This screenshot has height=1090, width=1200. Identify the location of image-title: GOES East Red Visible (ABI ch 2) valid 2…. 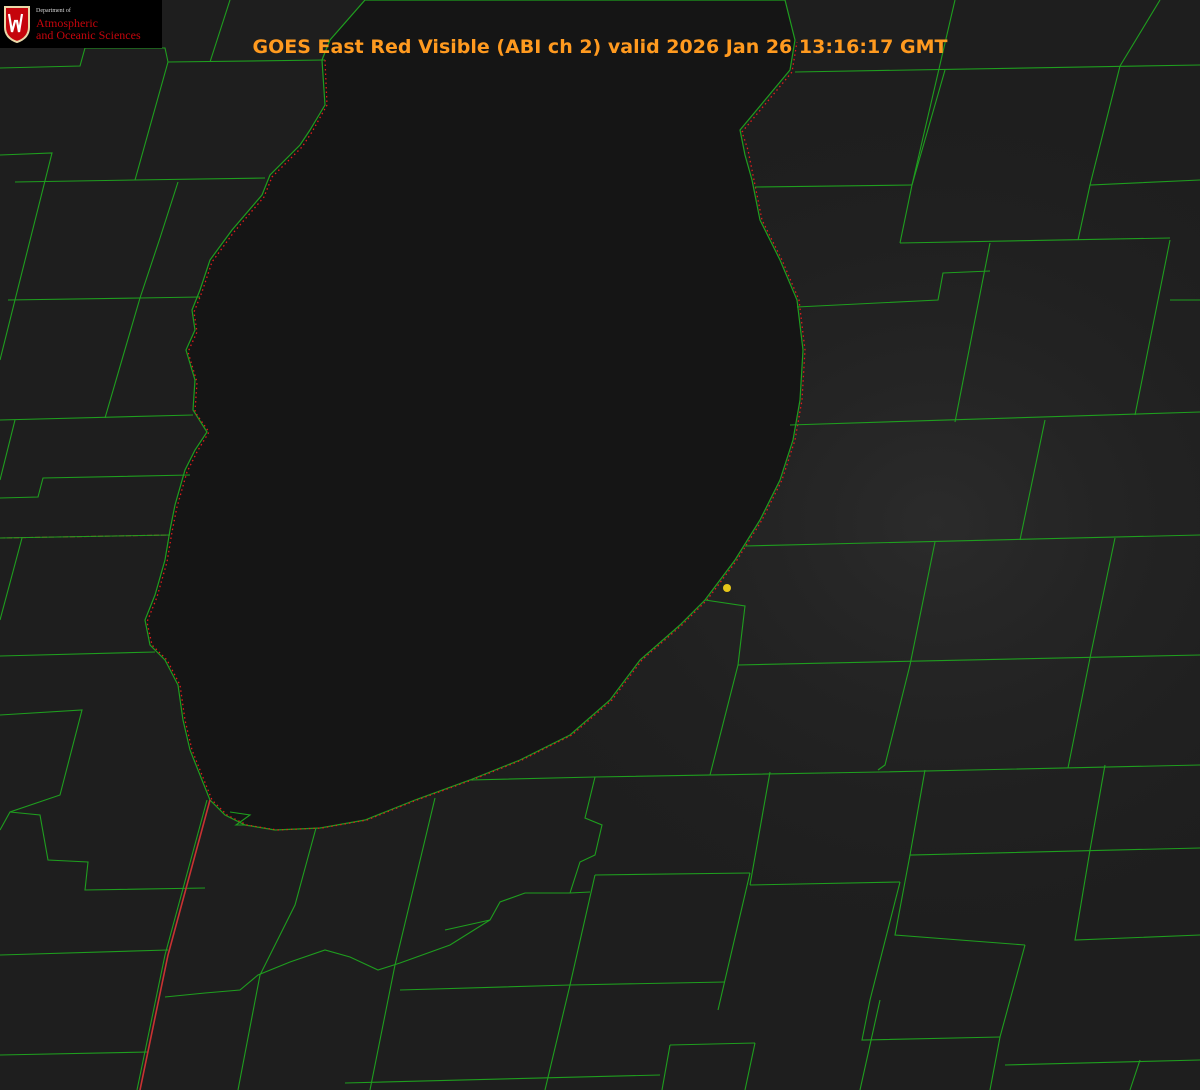
(600, 47).